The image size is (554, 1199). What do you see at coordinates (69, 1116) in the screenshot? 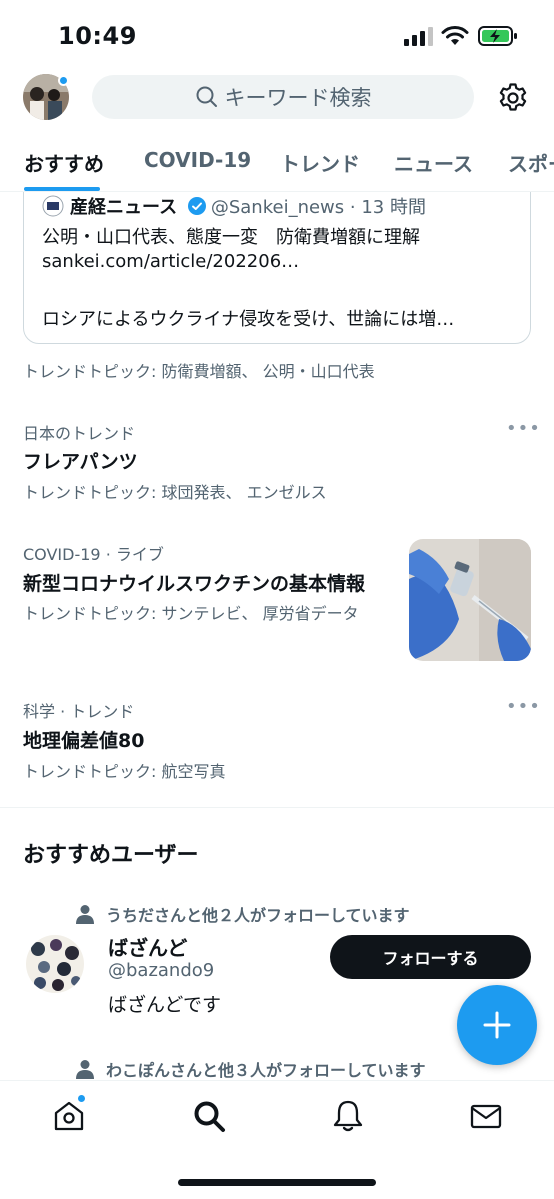
I see `home-icon` at bounding box center [69, 1116].